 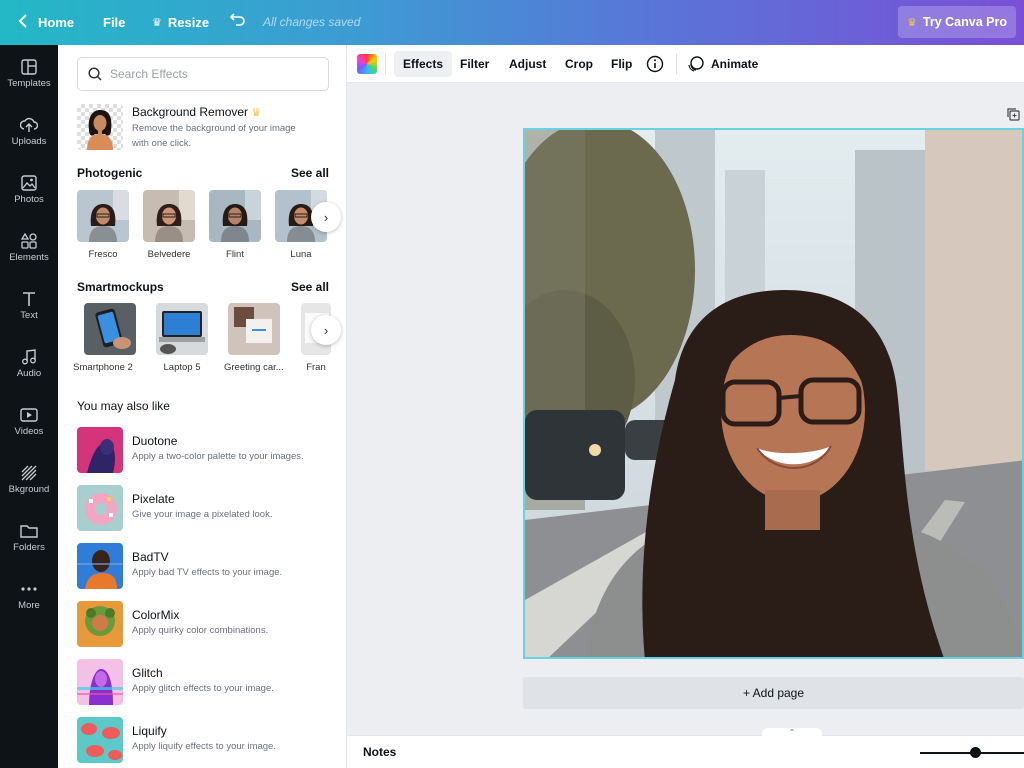 What do you see at coordinates (237, 21) in the screenshot?
I see `undo-icon` at bounding box center [237, 21].